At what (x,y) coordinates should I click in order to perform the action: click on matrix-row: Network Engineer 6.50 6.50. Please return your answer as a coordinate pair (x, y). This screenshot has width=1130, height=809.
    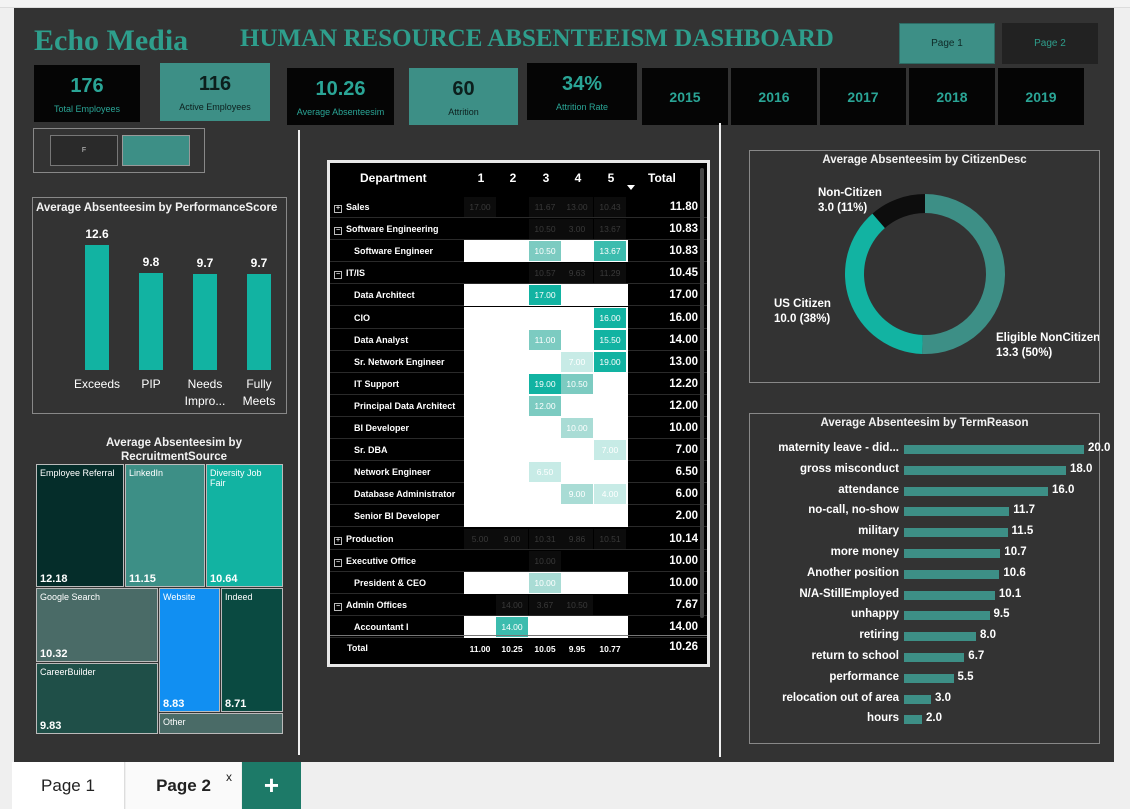
    Looking at the image, I should click on (518, 472).